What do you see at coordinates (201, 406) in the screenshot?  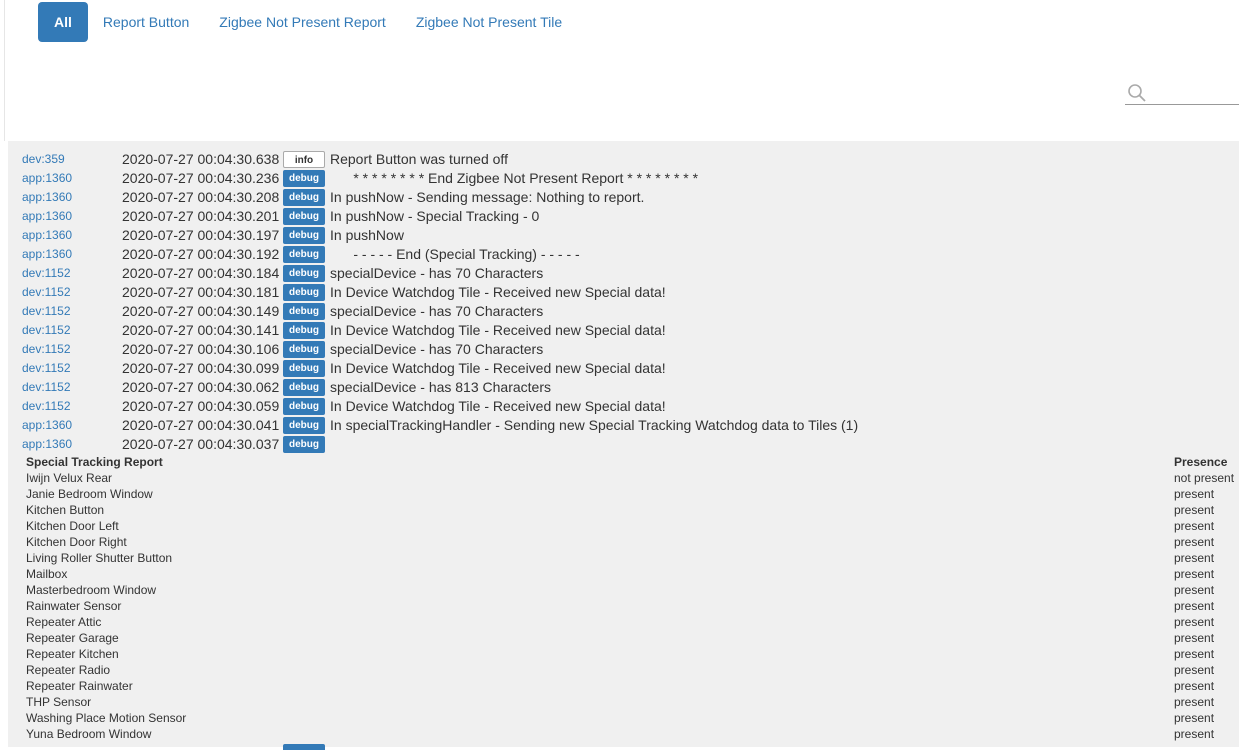 I see `log-timestamp: 2020-07-27 00:04:30.059` at bounding box center [201, 406].